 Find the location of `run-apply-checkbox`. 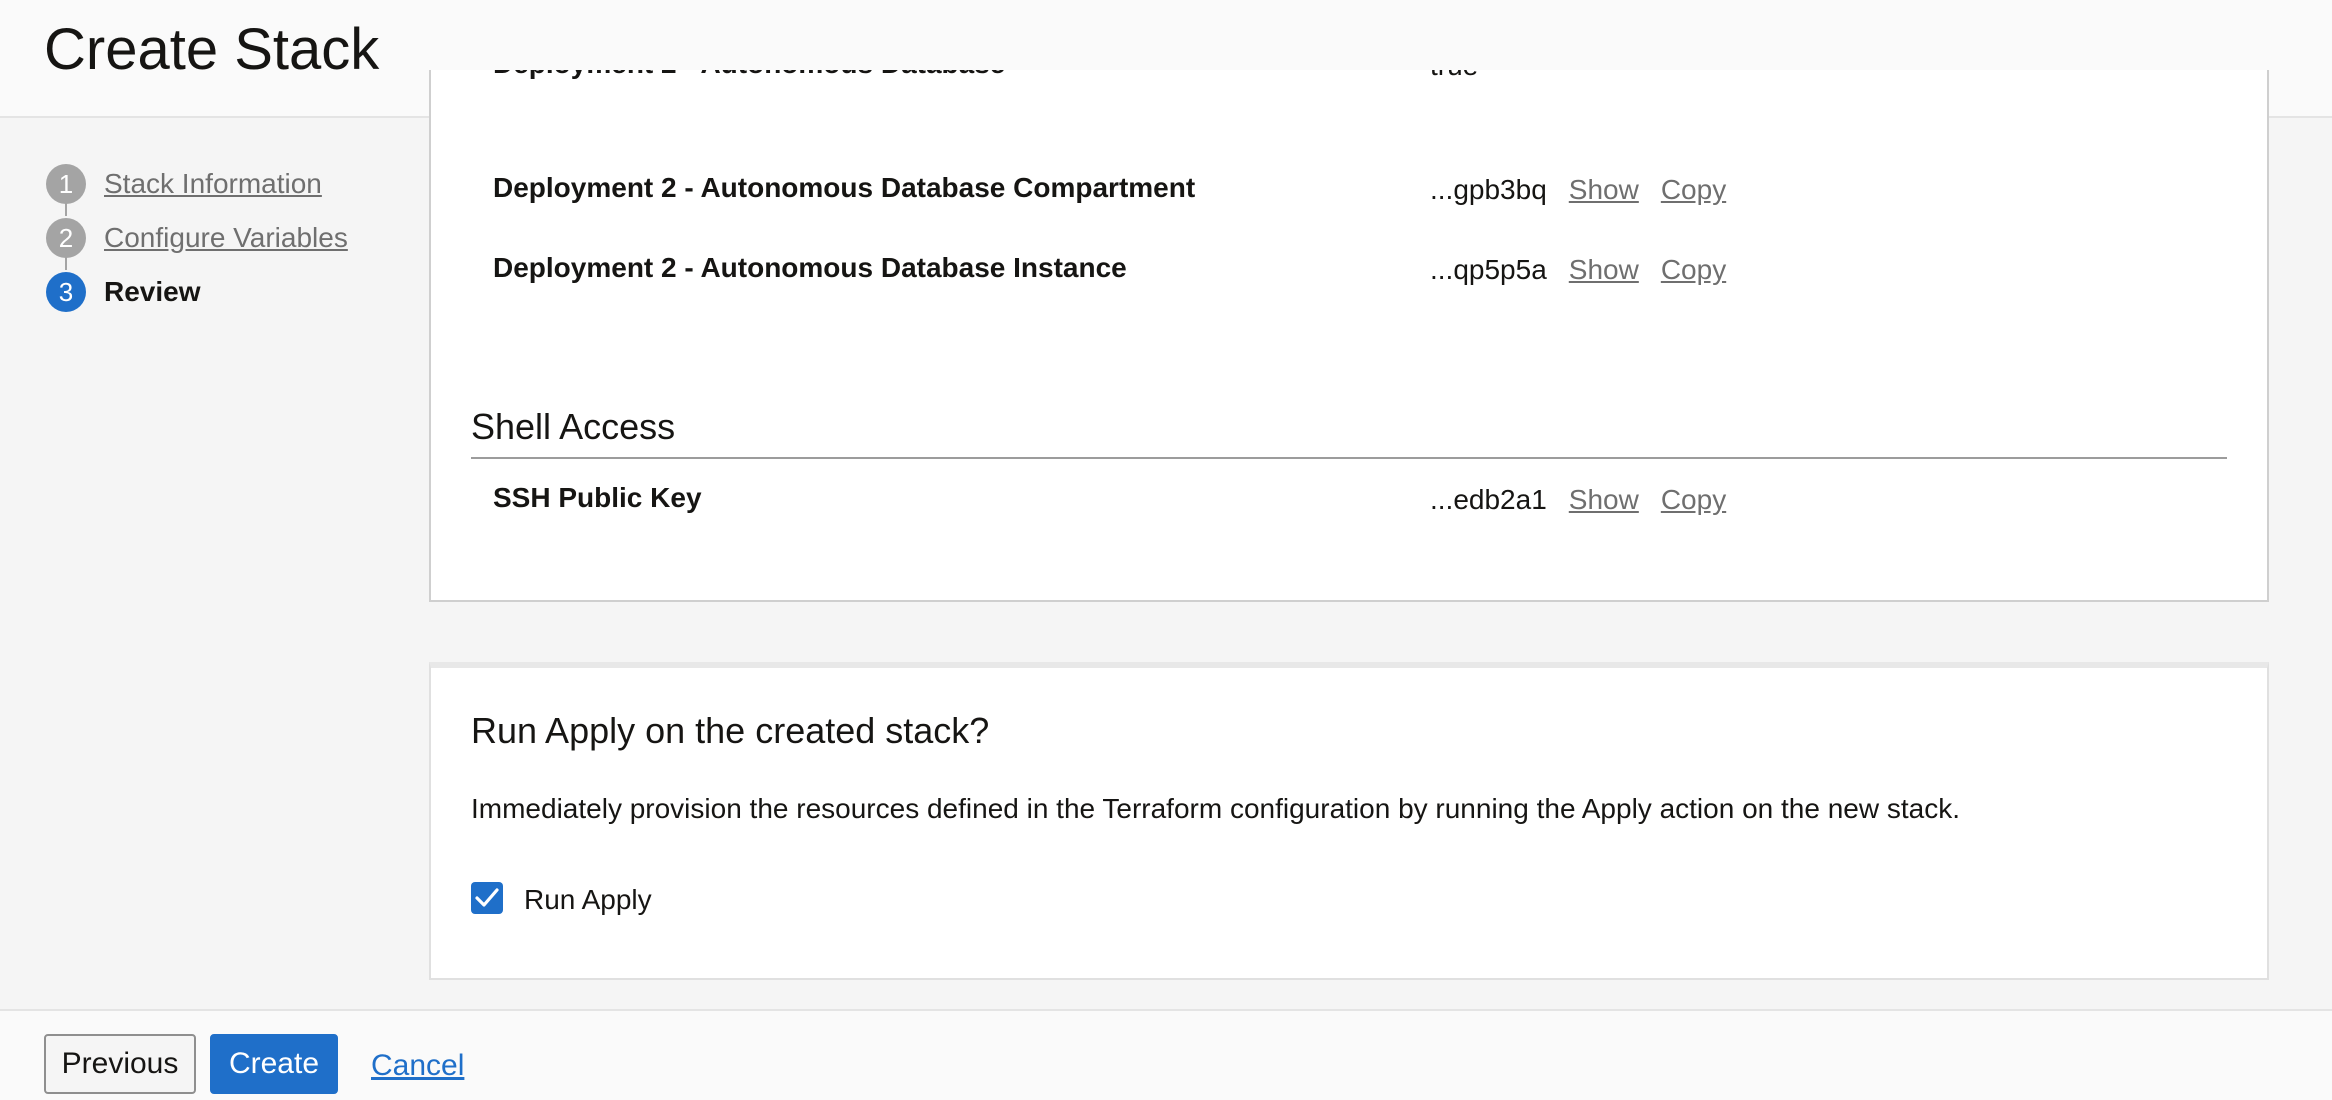

run-apply-checkbox is located at coordinates (487, 898).